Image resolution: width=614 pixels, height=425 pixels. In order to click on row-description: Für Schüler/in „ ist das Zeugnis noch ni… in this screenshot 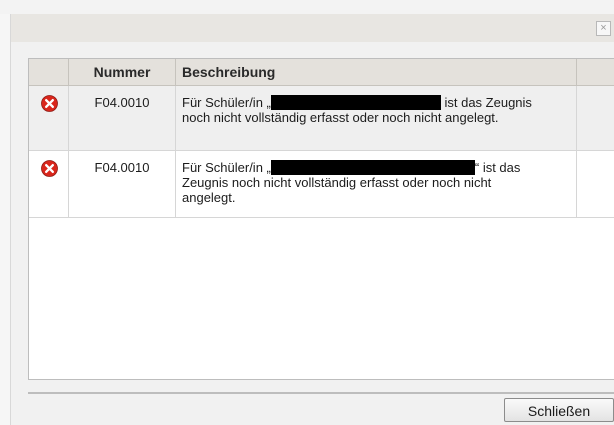, I will do `click(376, 118)`.